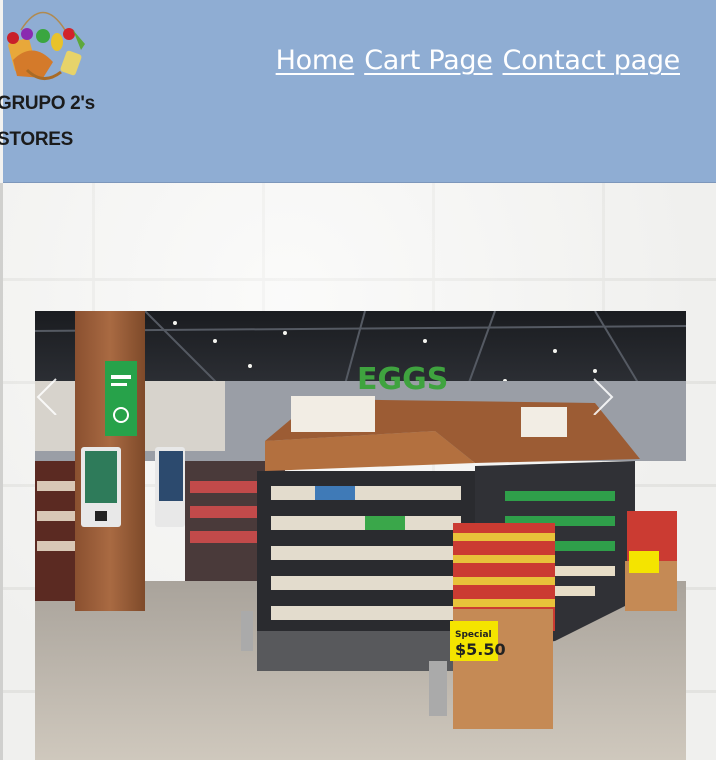 This screenshot has width=716, height=760. I want to click on carousel-next-button, so click(602, 395).